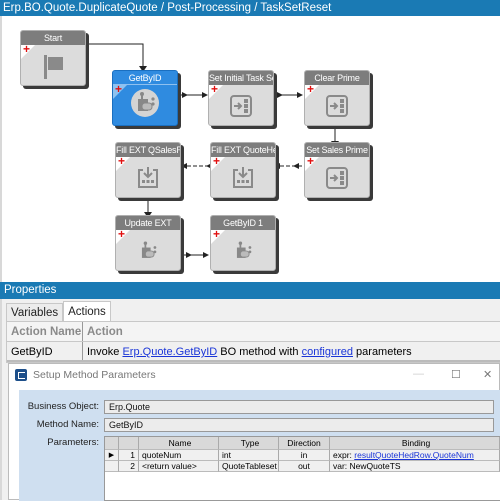 The image size is (500, 501). What do you see at coordinates (148, 223) in the screenshot?
I see `node-title: Update EXT` at bounding box center [148, 223].